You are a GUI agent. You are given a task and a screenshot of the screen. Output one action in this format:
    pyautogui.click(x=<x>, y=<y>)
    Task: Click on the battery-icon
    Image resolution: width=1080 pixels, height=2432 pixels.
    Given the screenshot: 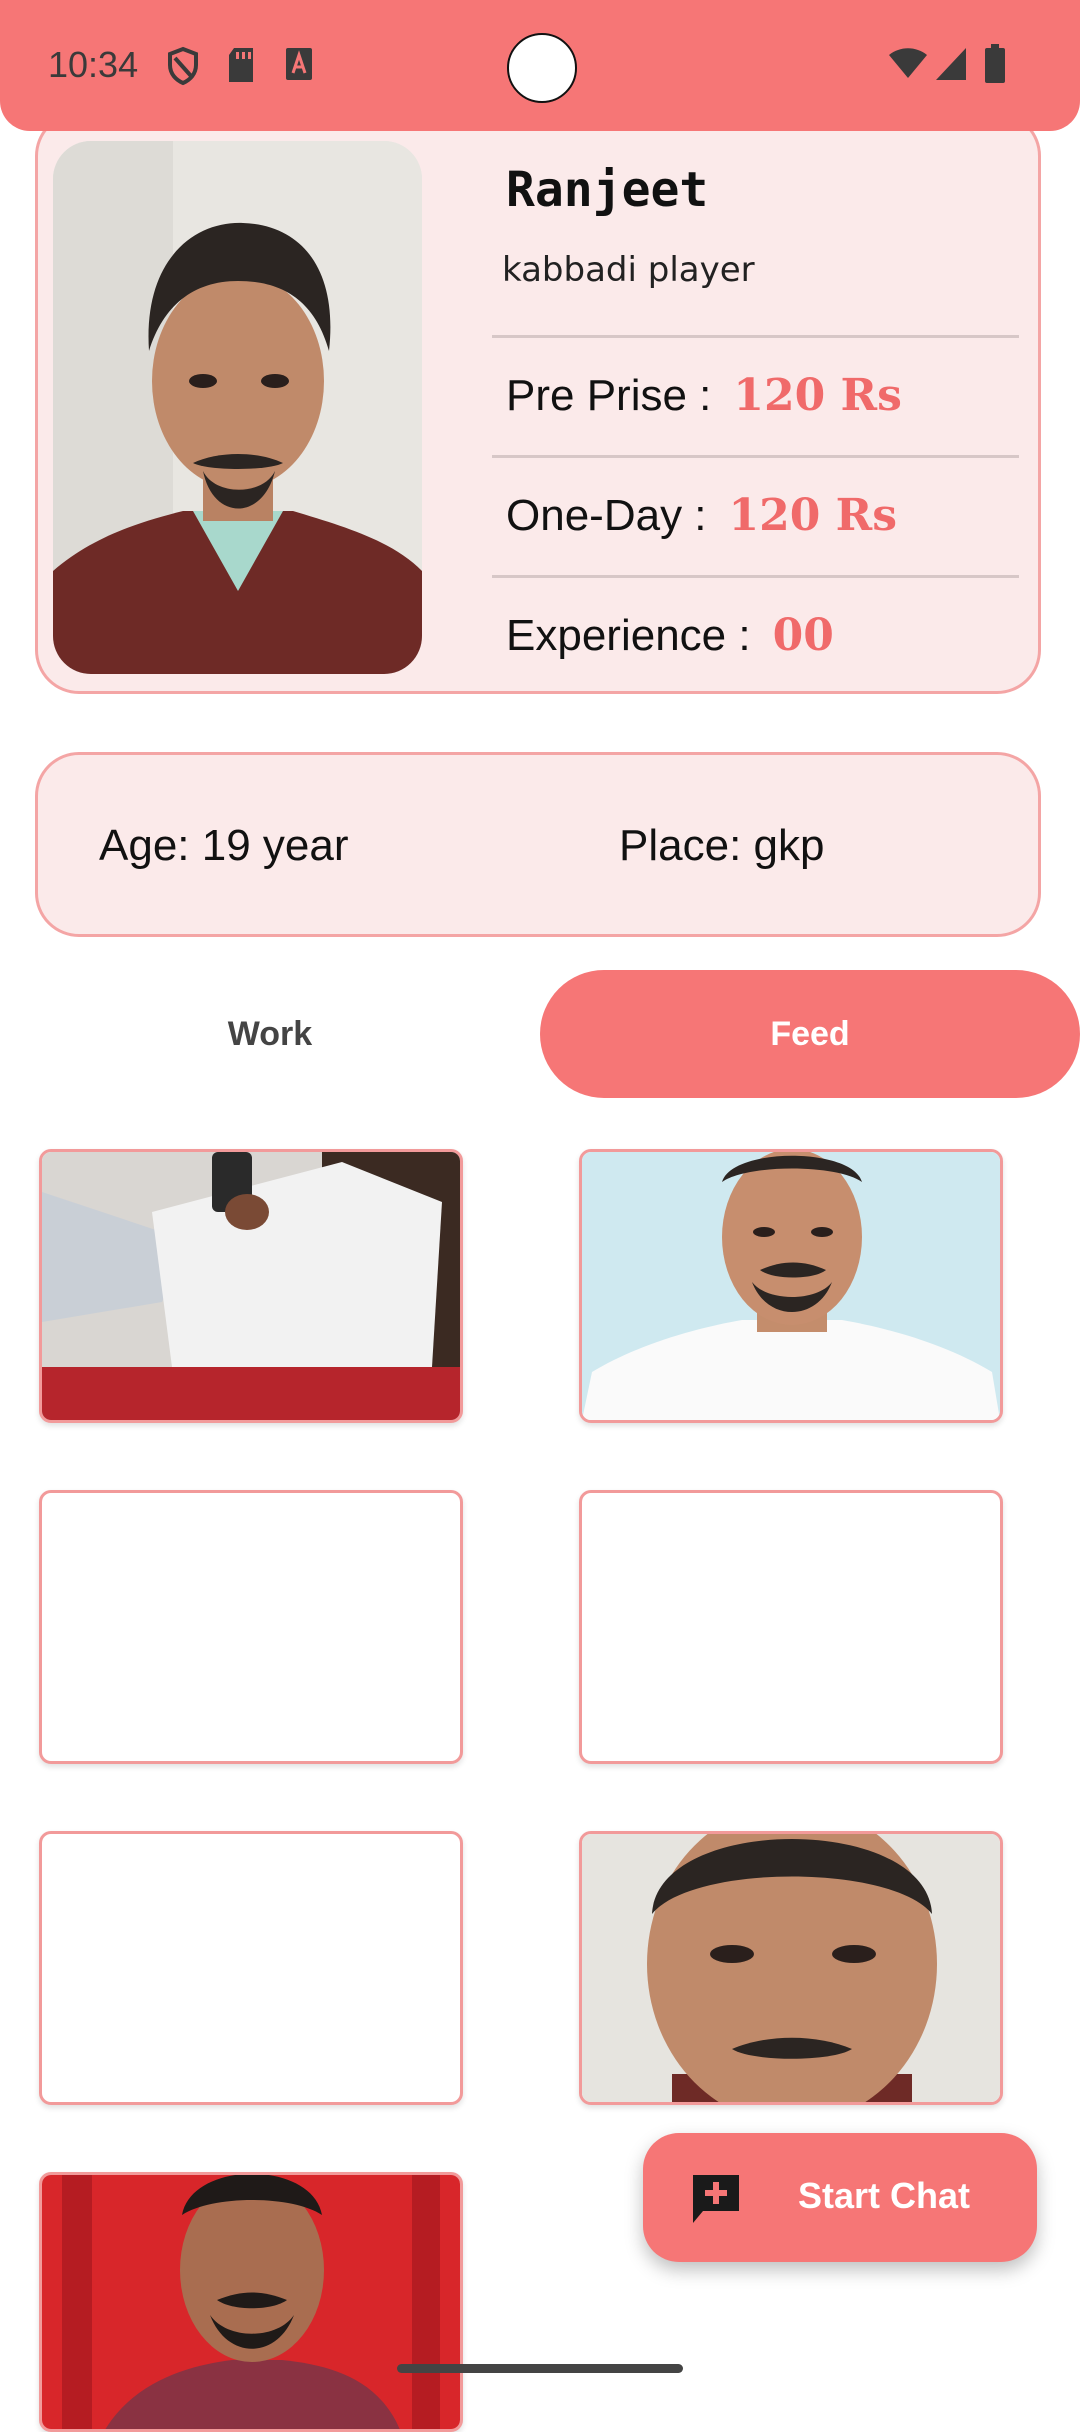 What is the action you would take?
    pyautogui.click(x=995, y=63)
    